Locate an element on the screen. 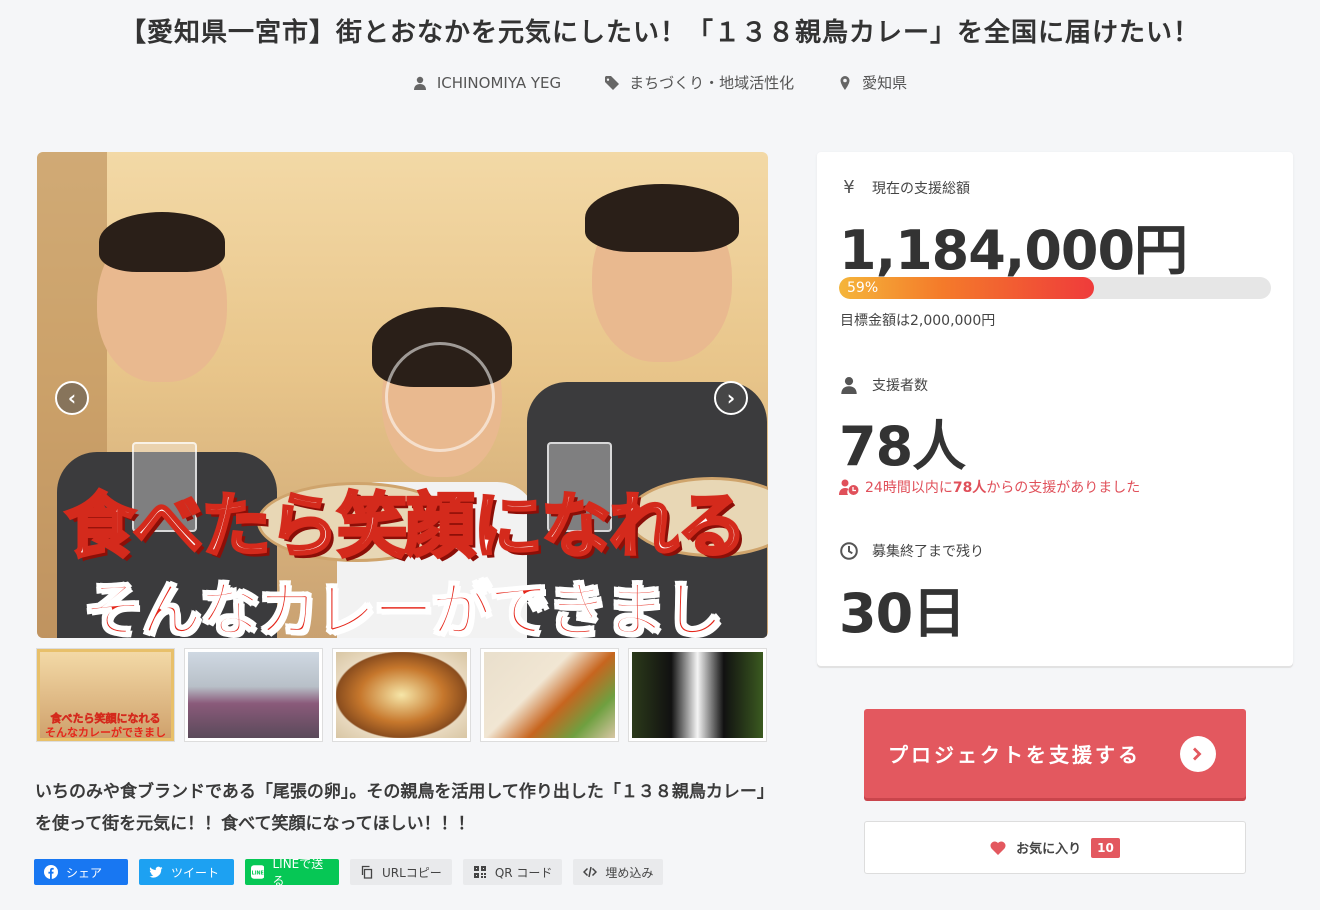 The width and height of the screenshot is (1320, 910). embed-label: 埋め込み is located at coordinates (629, 872).